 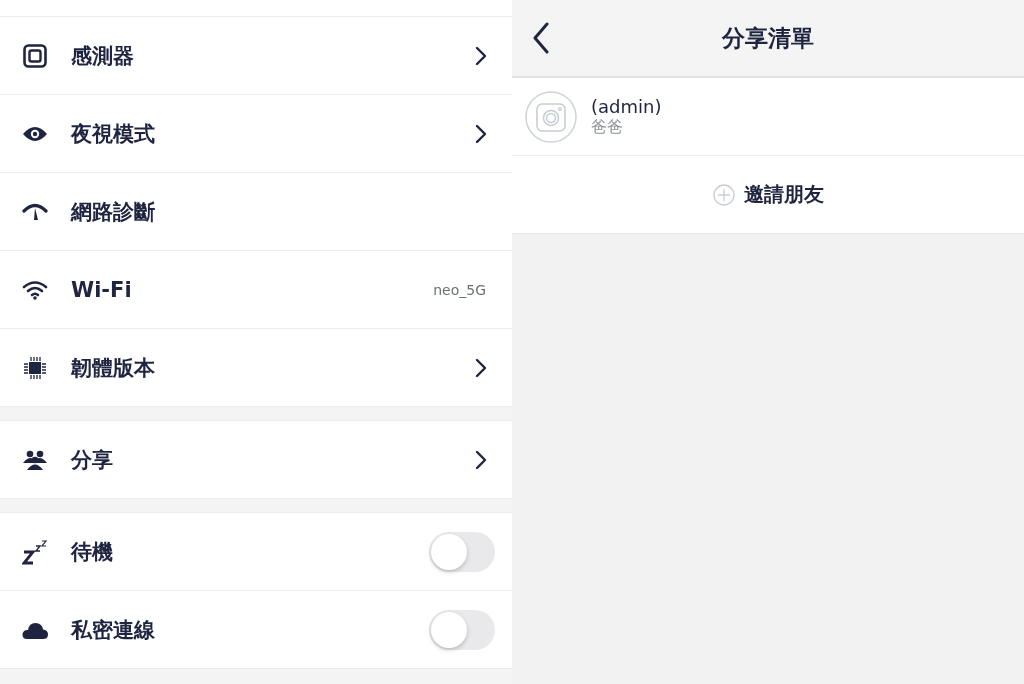 What do you see at coordinates (551, 116) in the screenshot?
I see `camera-avatar-icon` at bounding box center [551, 116].